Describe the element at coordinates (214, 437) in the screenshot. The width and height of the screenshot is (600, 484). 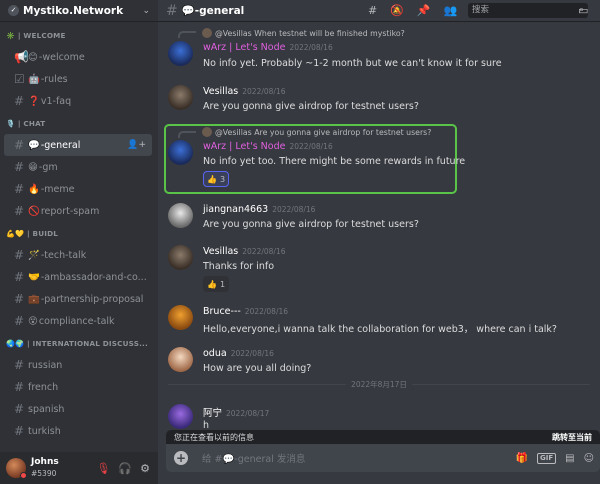
I see `history-notice: 您正在查看以前的信息` at that location.